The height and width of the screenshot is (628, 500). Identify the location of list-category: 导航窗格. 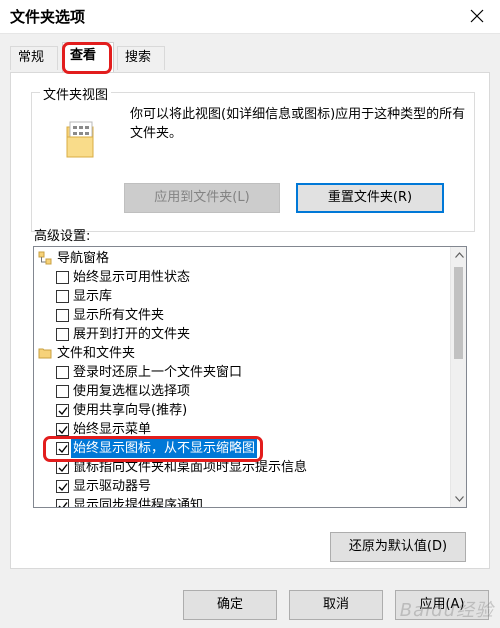
(243, 258).